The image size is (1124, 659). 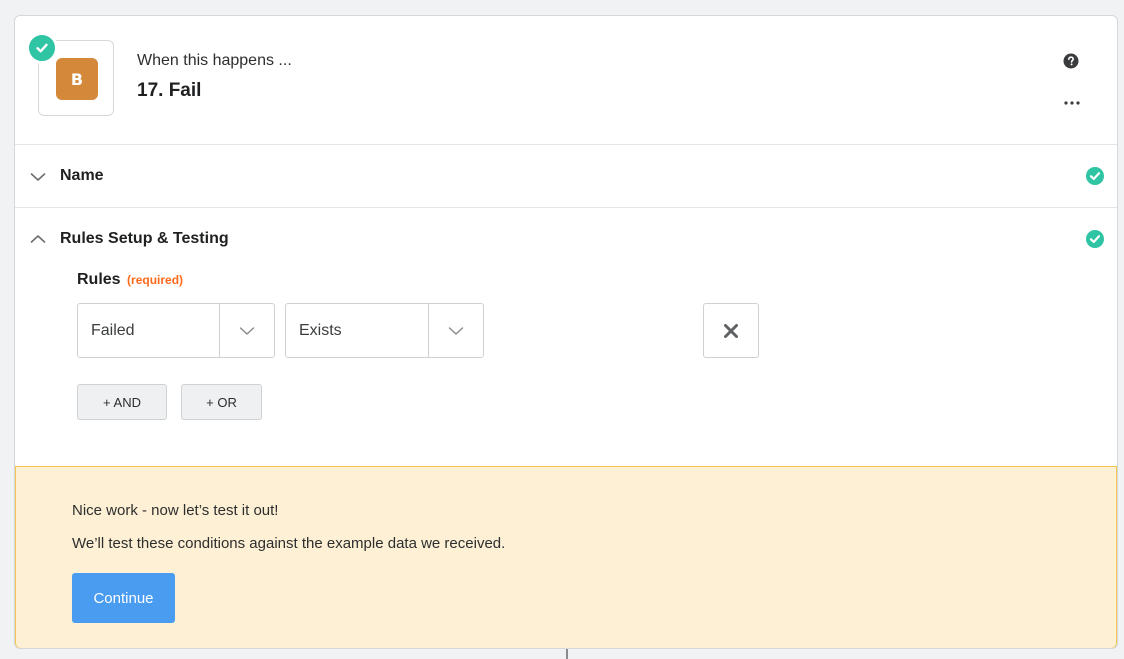 What do you see at coordinates (1071, 61) in the screenshot?
I see `help-circle-icon` at bounding box center [1071, 61].